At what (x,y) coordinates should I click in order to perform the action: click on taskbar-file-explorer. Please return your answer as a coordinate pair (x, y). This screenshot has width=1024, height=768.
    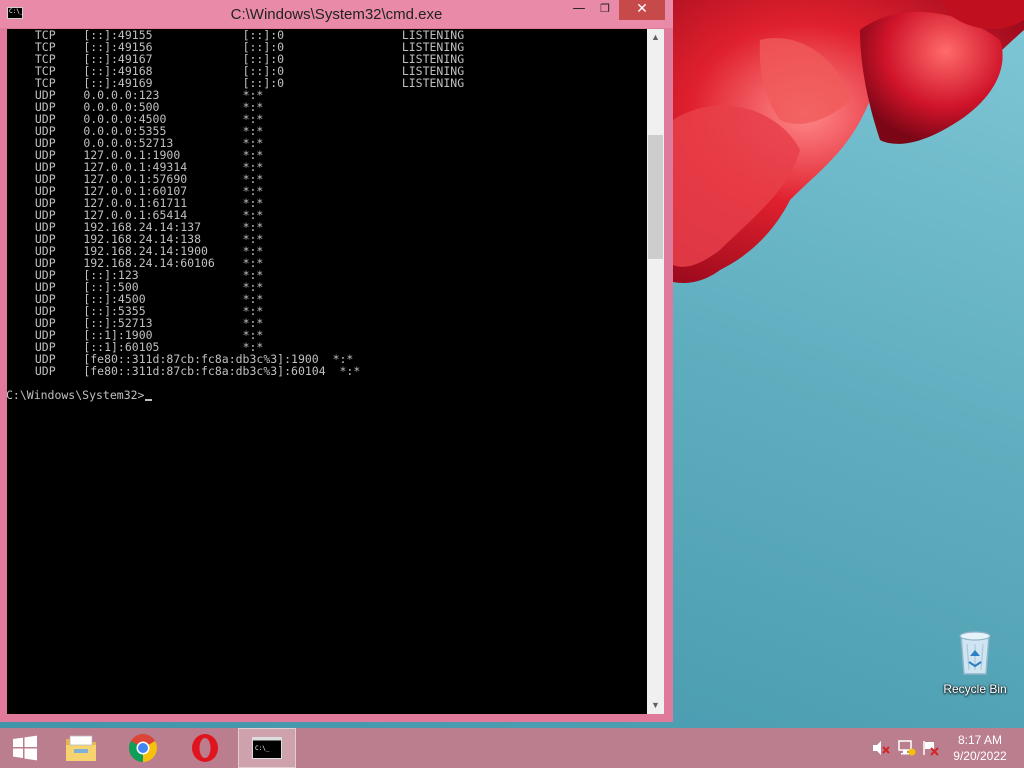
    Looking at the image, I should click on (81, 748).